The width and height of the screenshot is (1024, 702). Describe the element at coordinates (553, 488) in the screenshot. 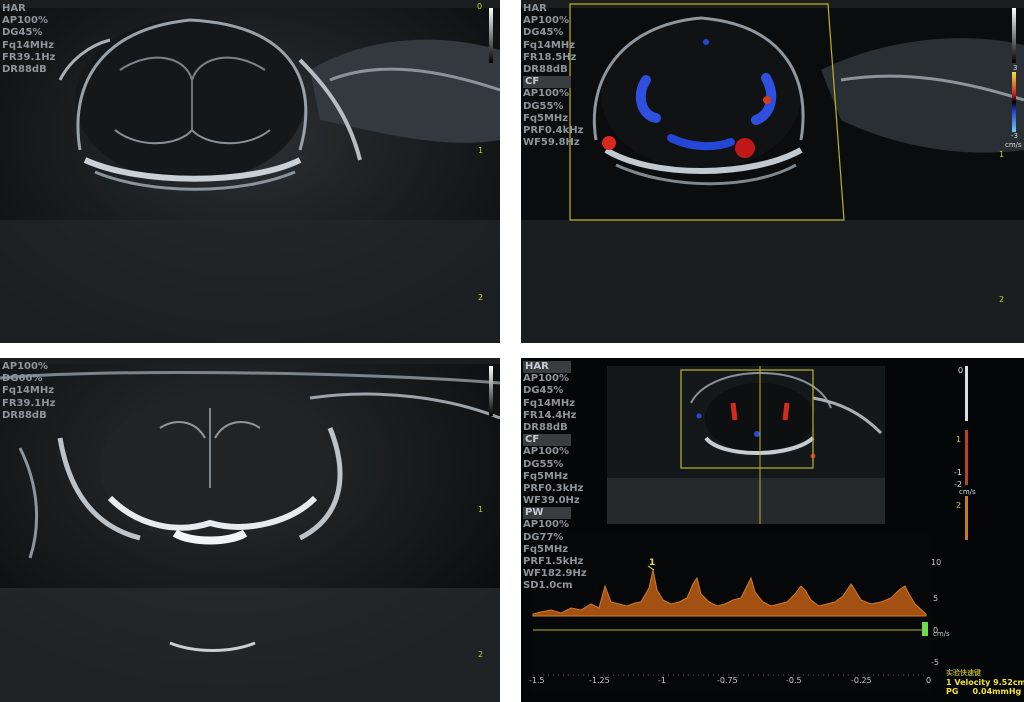

I see `param: PRF0.3kHz` at that location.